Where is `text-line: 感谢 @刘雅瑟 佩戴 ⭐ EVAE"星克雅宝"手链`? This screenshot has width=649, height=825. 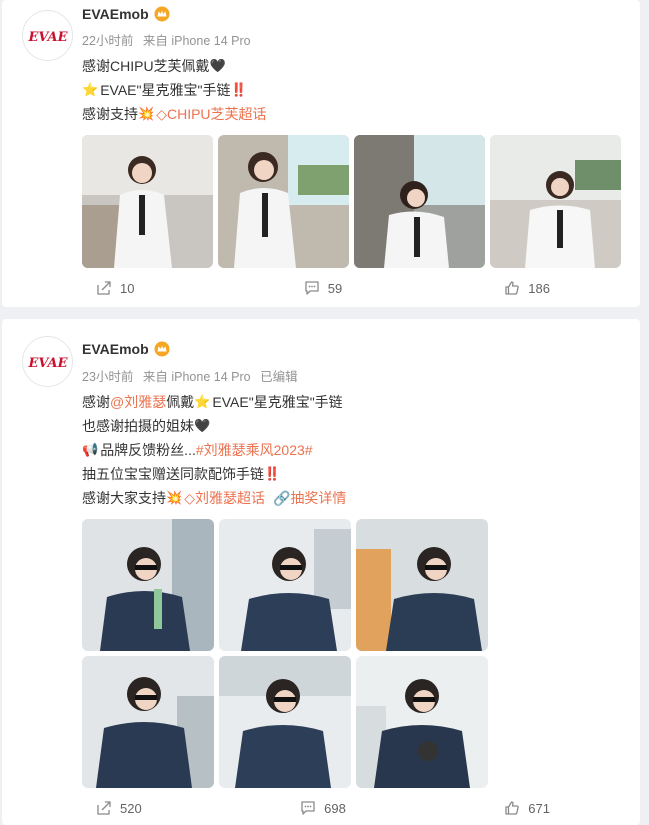 text-line: 感谢 @刘雅瑟 佩戴 ⭐ EVAE"星克雅宝"手链 is located at coordinates (214, 402).